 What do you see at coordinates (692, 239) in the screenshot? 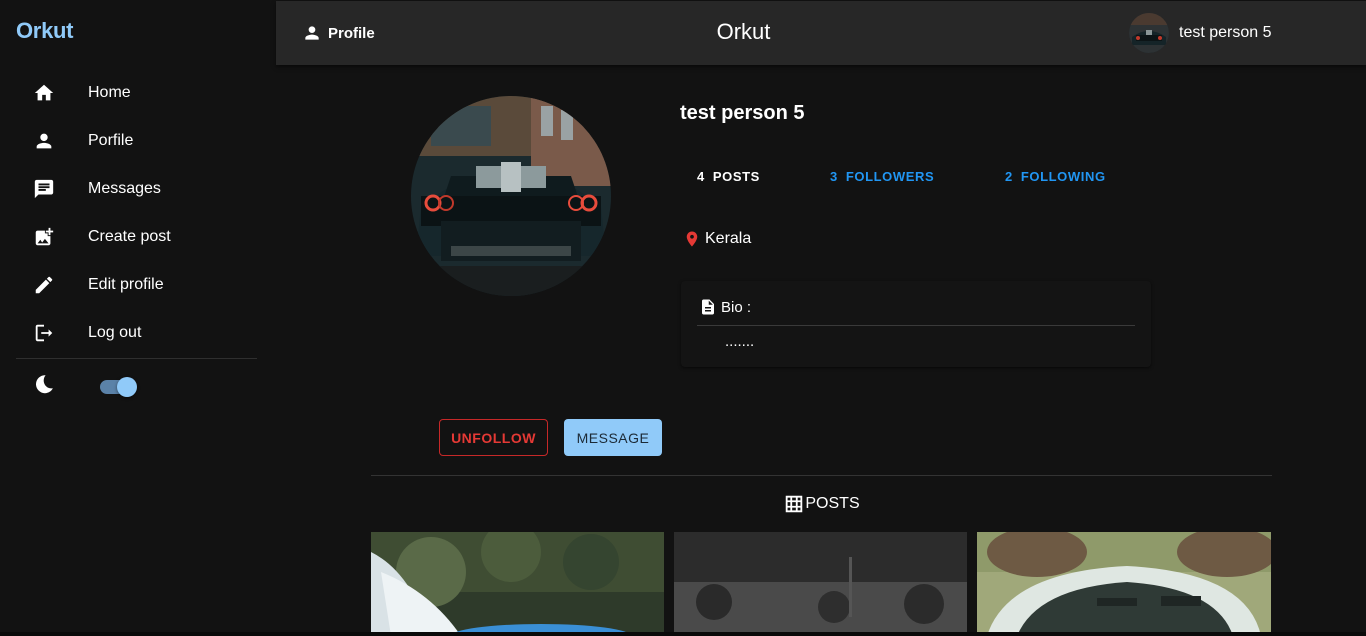
I see `location-pin-icon` at bounding box center [692, 239].